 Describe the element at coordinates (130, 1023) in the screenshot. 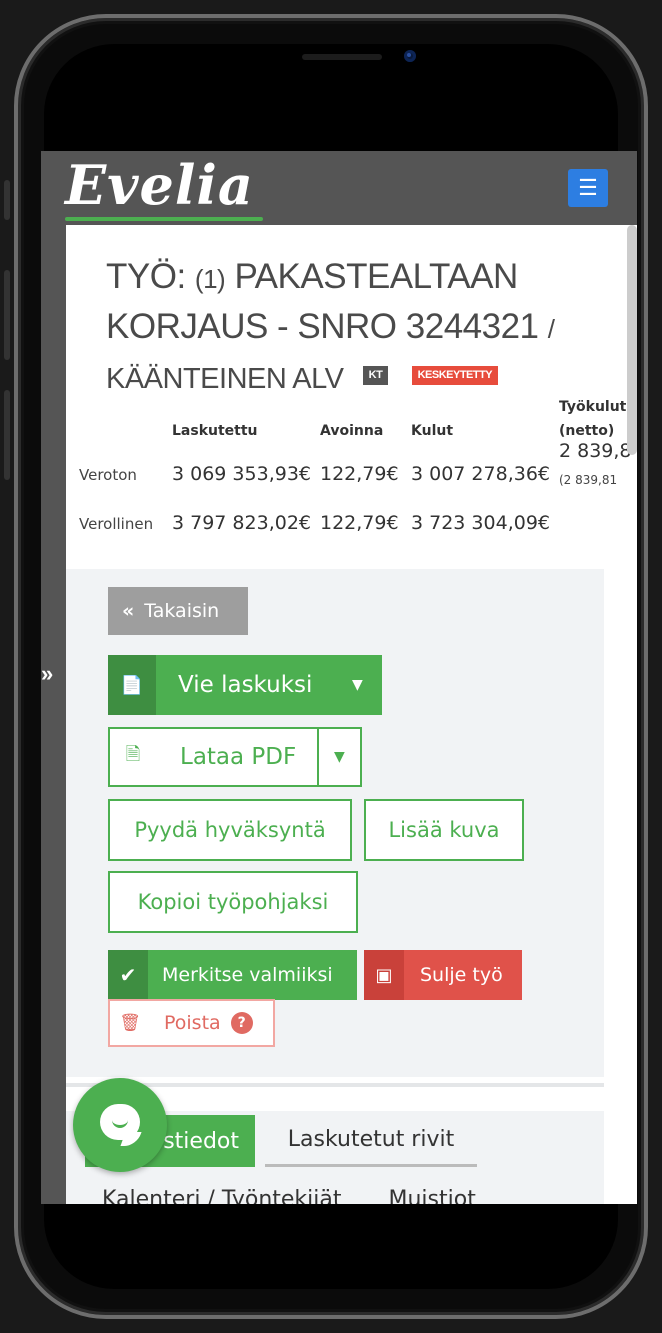

I see `trash-icon: 🗑` at that location.